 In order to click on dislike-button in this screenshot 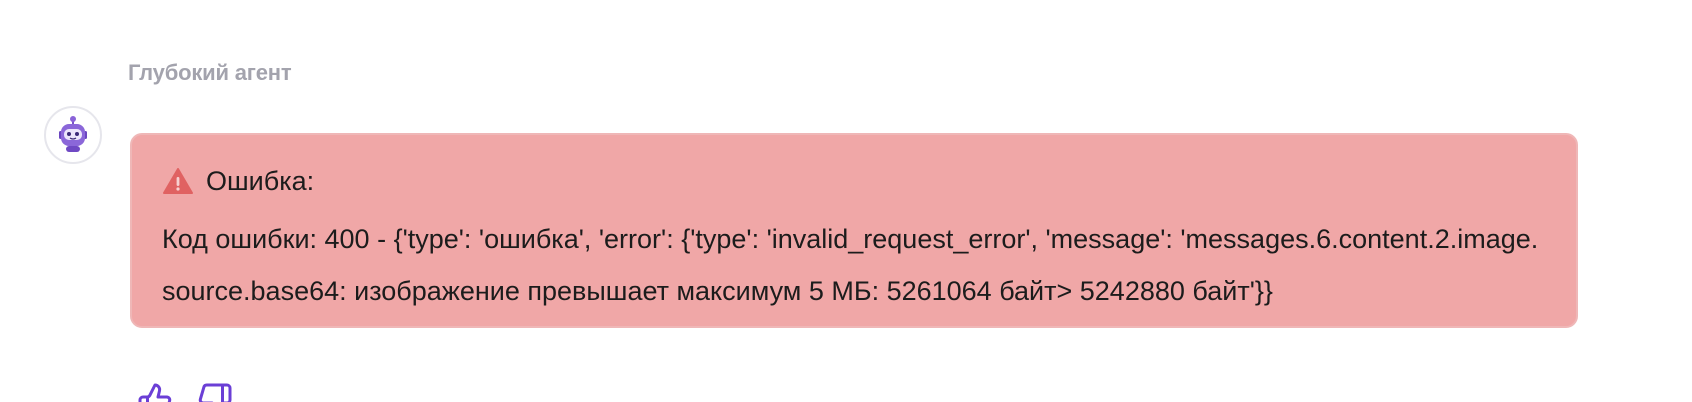, I will do `click(215, 392)`.